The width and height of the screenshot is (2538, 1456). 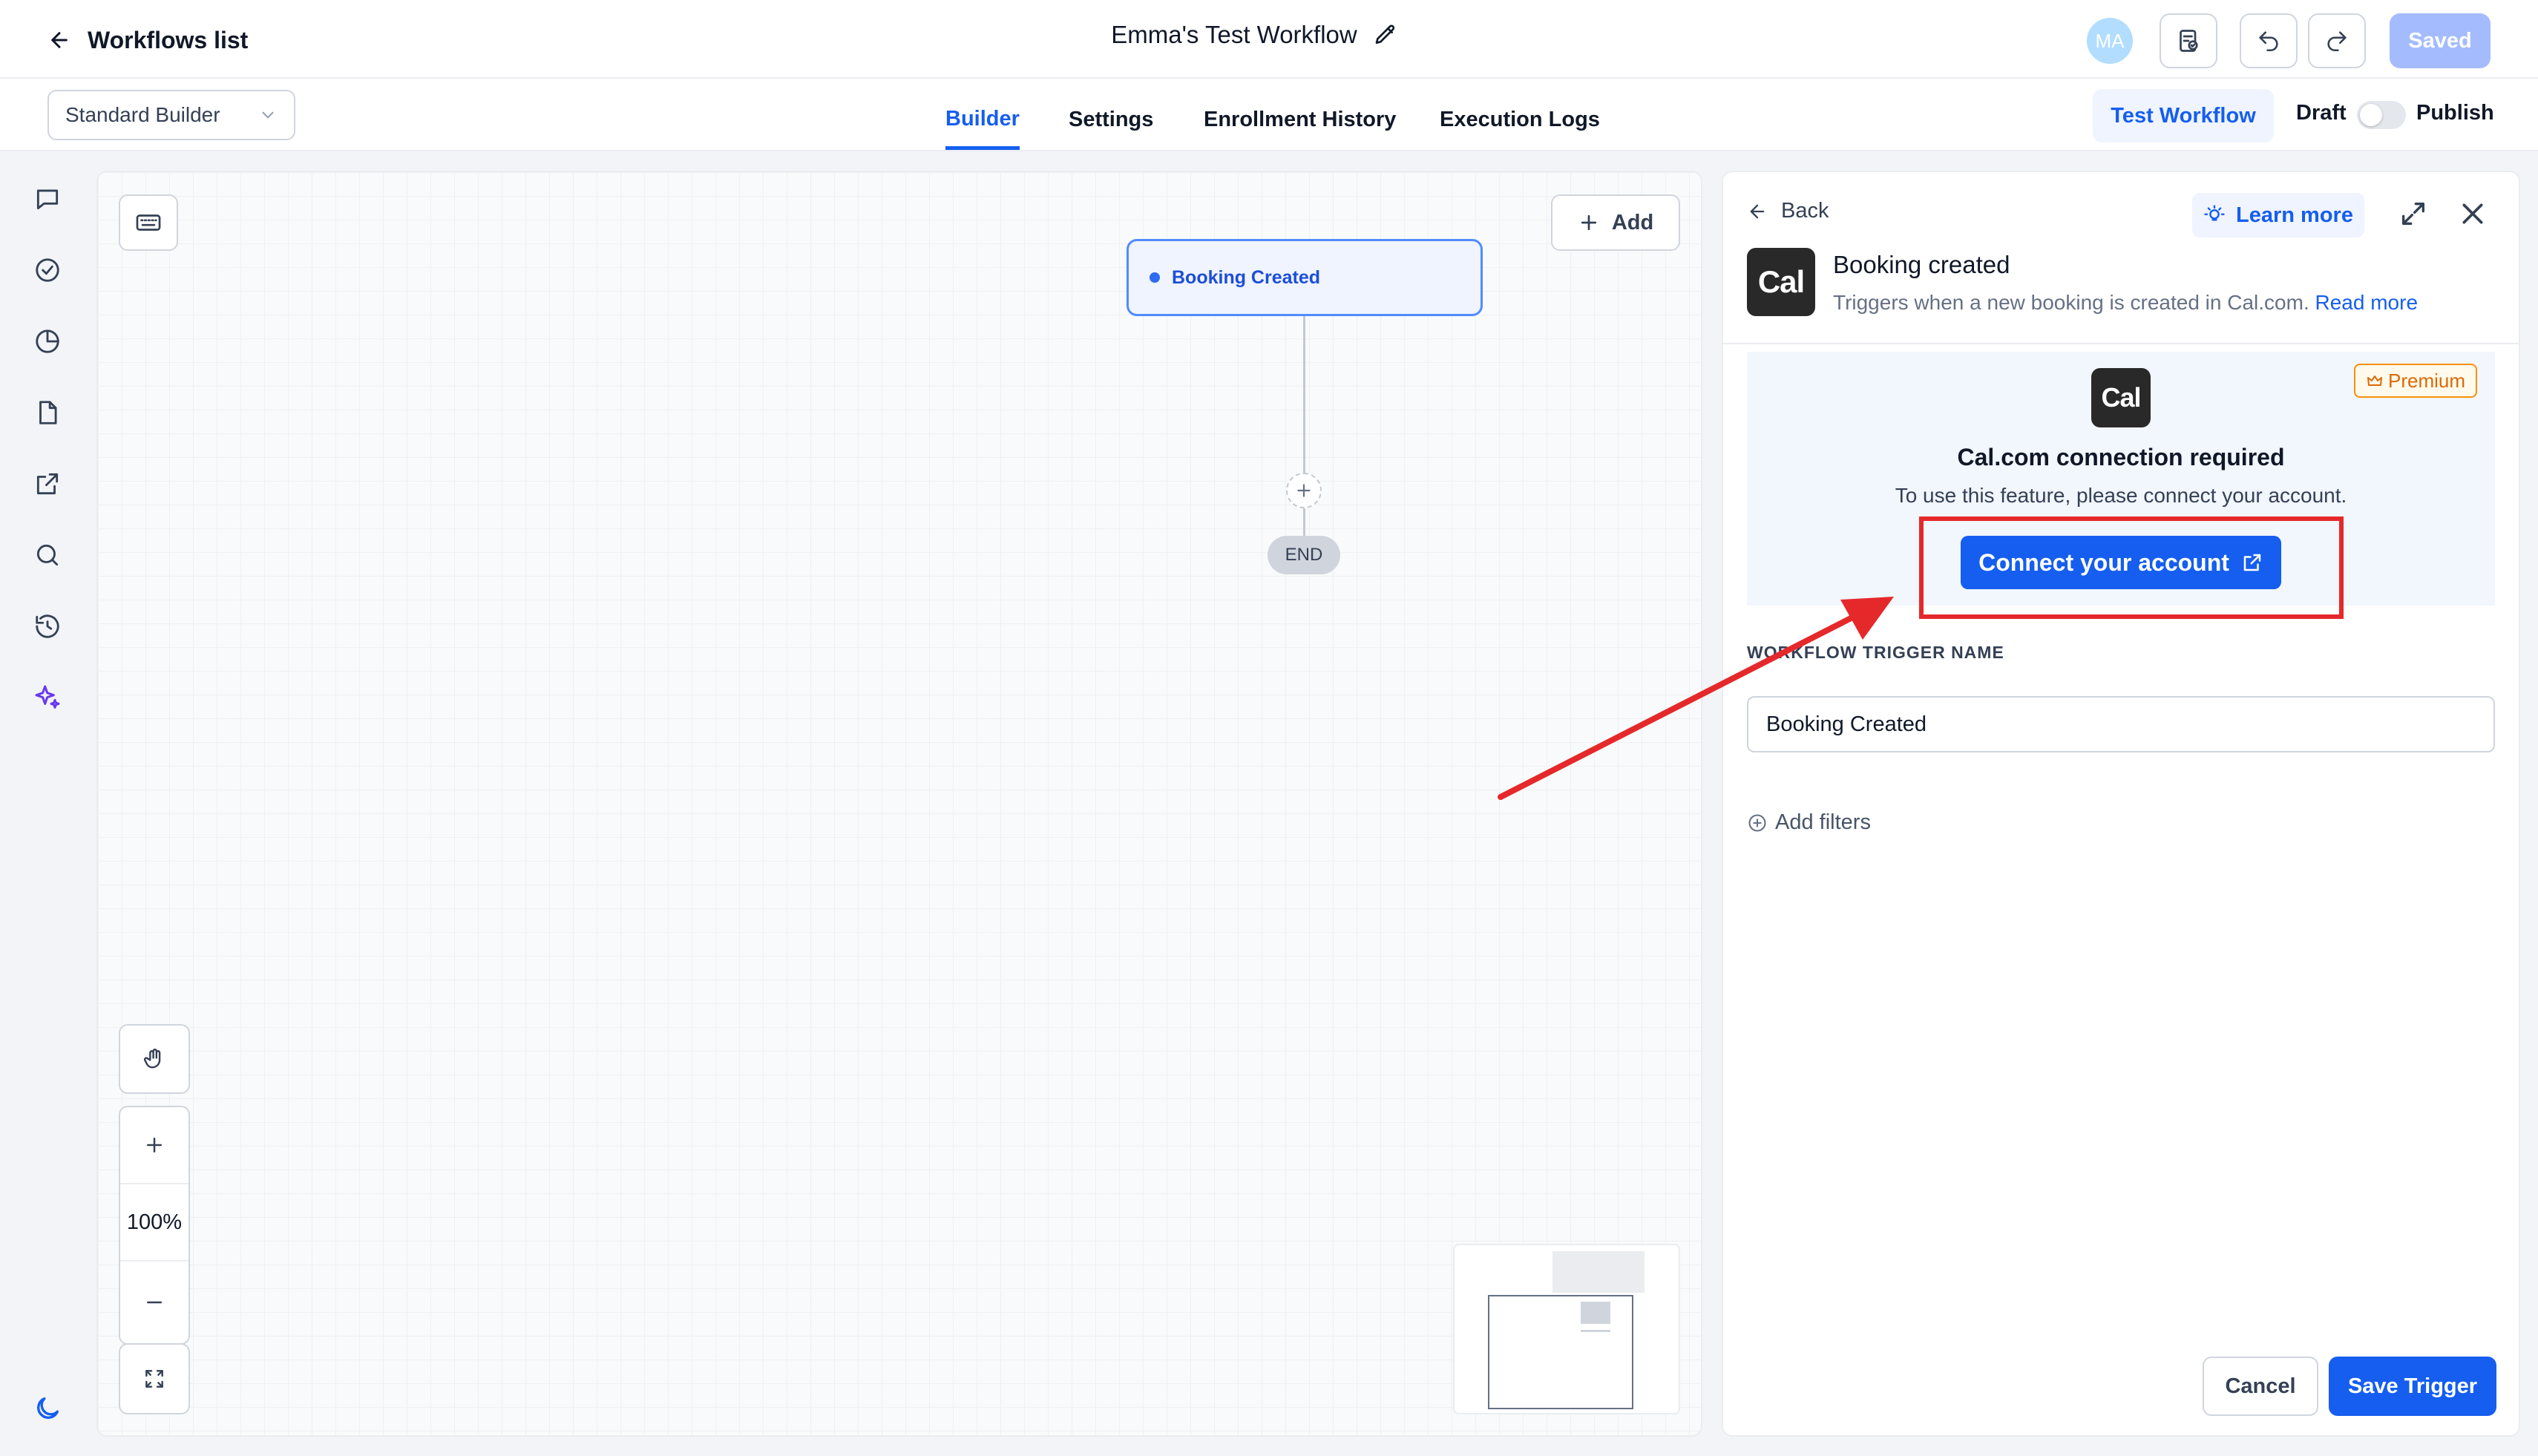 What do you see at coordinates (154, 1223) in the screenshot?
I see `zoom-level: 100%` at bounding box center [154, 1223].